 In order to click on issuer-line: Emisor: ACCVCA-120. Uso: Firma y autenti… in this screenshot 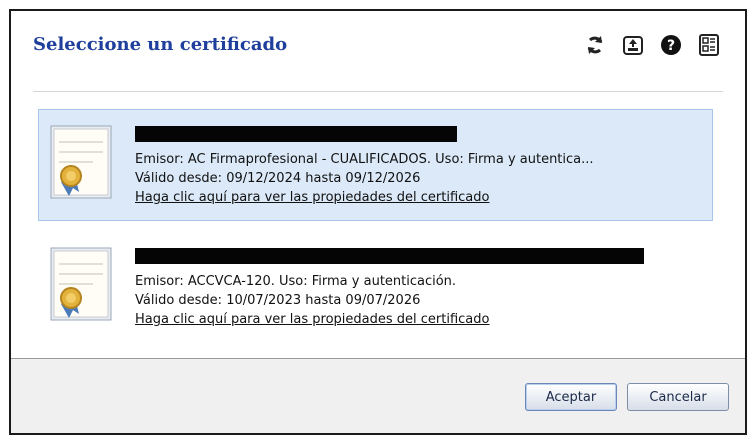, I will do `click(296, 281)`.